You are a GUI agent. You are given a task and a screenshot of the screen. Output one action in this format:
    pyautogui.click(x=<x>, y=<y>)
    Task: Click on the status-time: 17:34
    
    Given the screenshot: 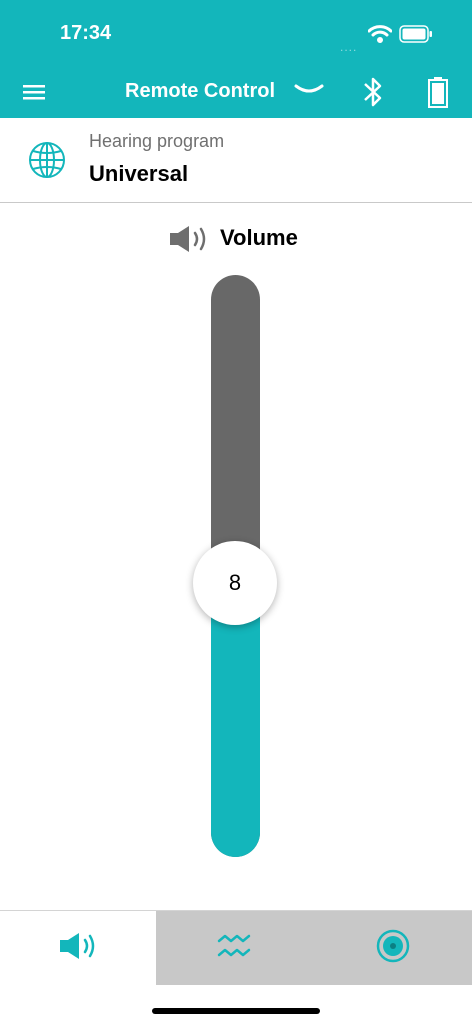 What is the action you would take?
    pyautogui.click(x=86, y=33)
    